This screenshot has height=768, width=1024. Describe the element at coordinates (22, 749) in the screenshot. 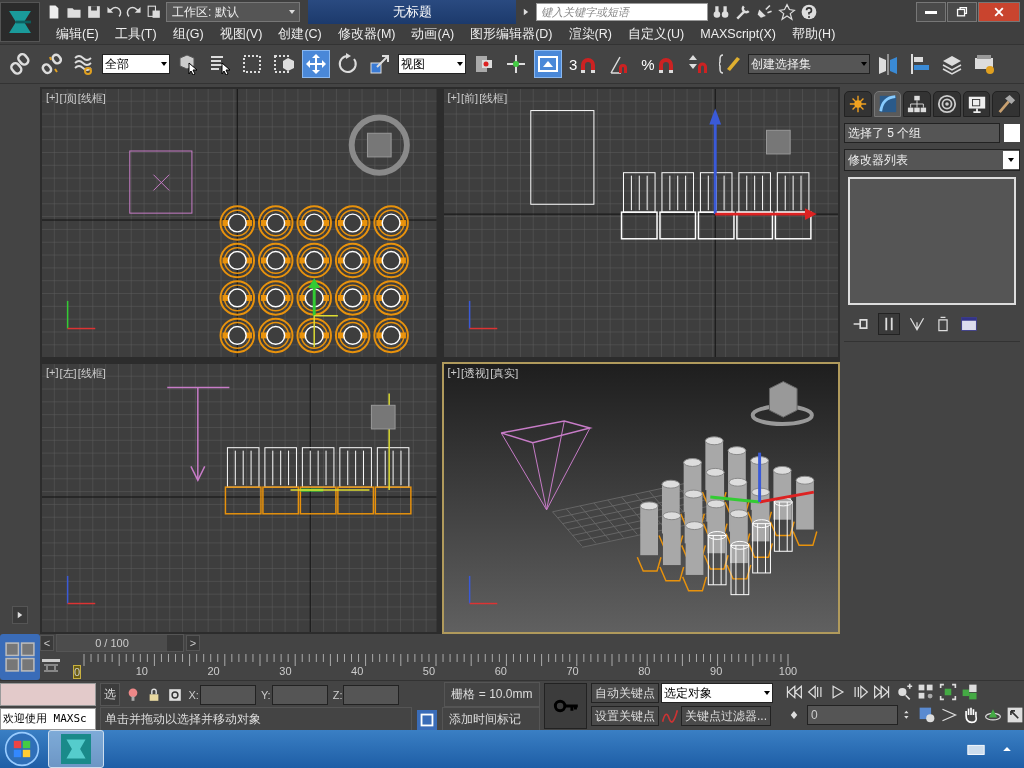

I see `start-button` at that location.